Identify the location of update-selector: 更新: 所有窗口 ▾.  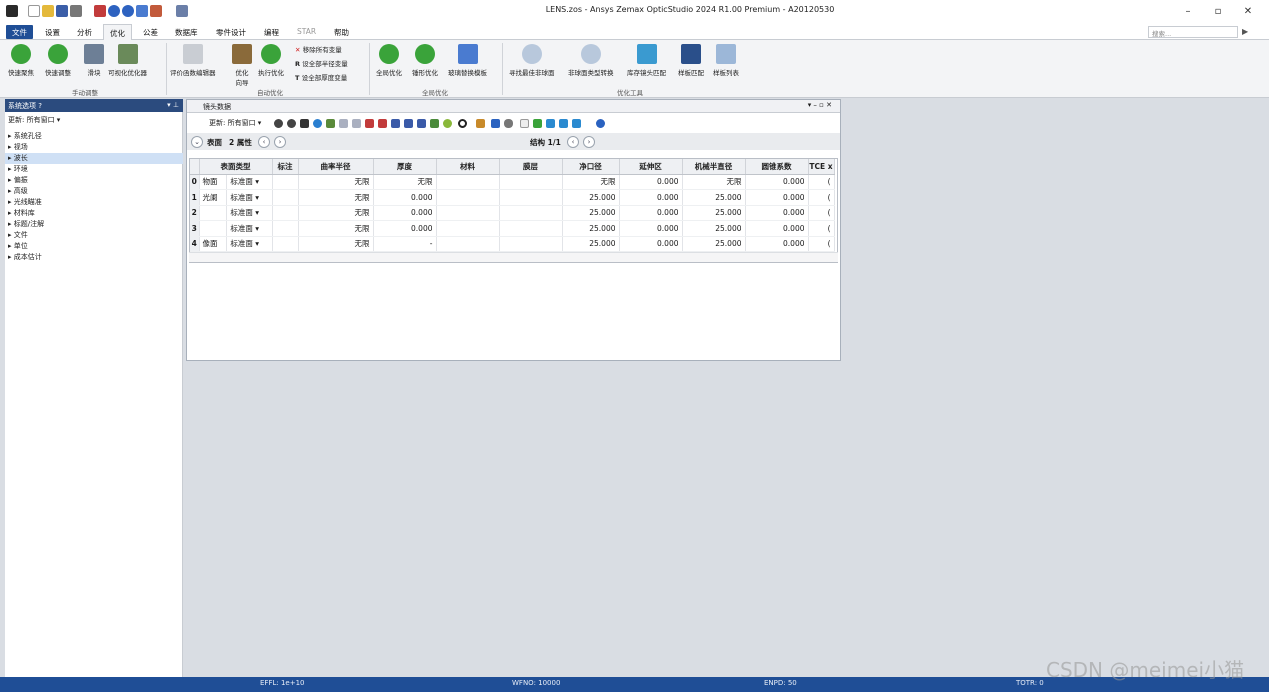
(34, 120).